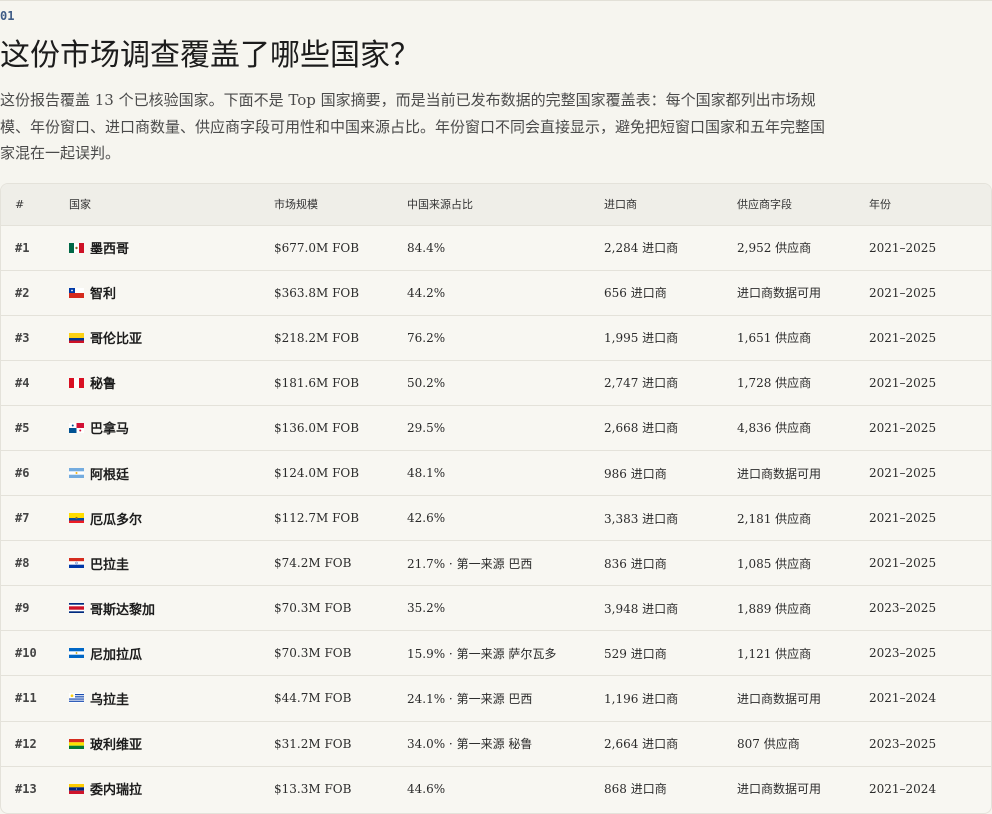 Image resolution: width=992 pixels, height=814 pixels. I want to click on cell-rank: #1, so click(22, 247).